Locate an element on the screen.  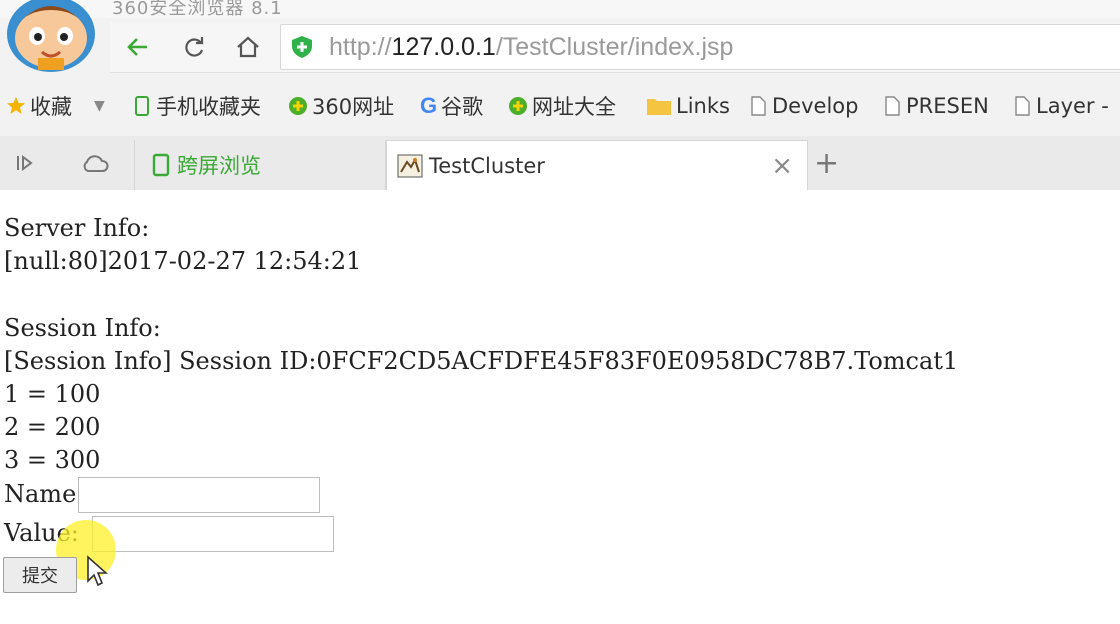
server-info-value: [null:80]2017-02-27 12:54:21 is located at coordinates (183, 261).